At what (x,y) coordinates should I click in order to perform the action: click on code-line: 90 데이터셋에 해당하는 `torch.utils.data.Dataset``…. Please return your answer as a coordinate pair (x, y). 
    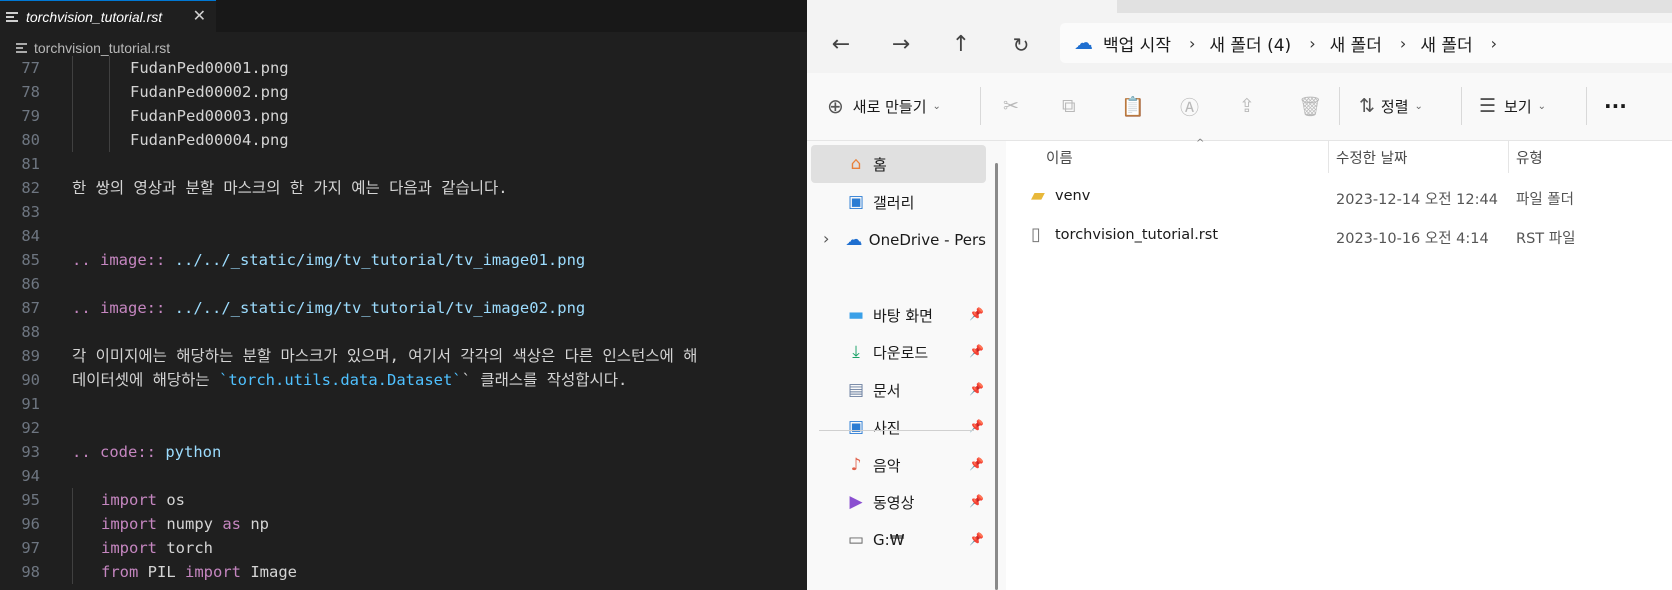
    Looking at the image, I should click on (403, 380).